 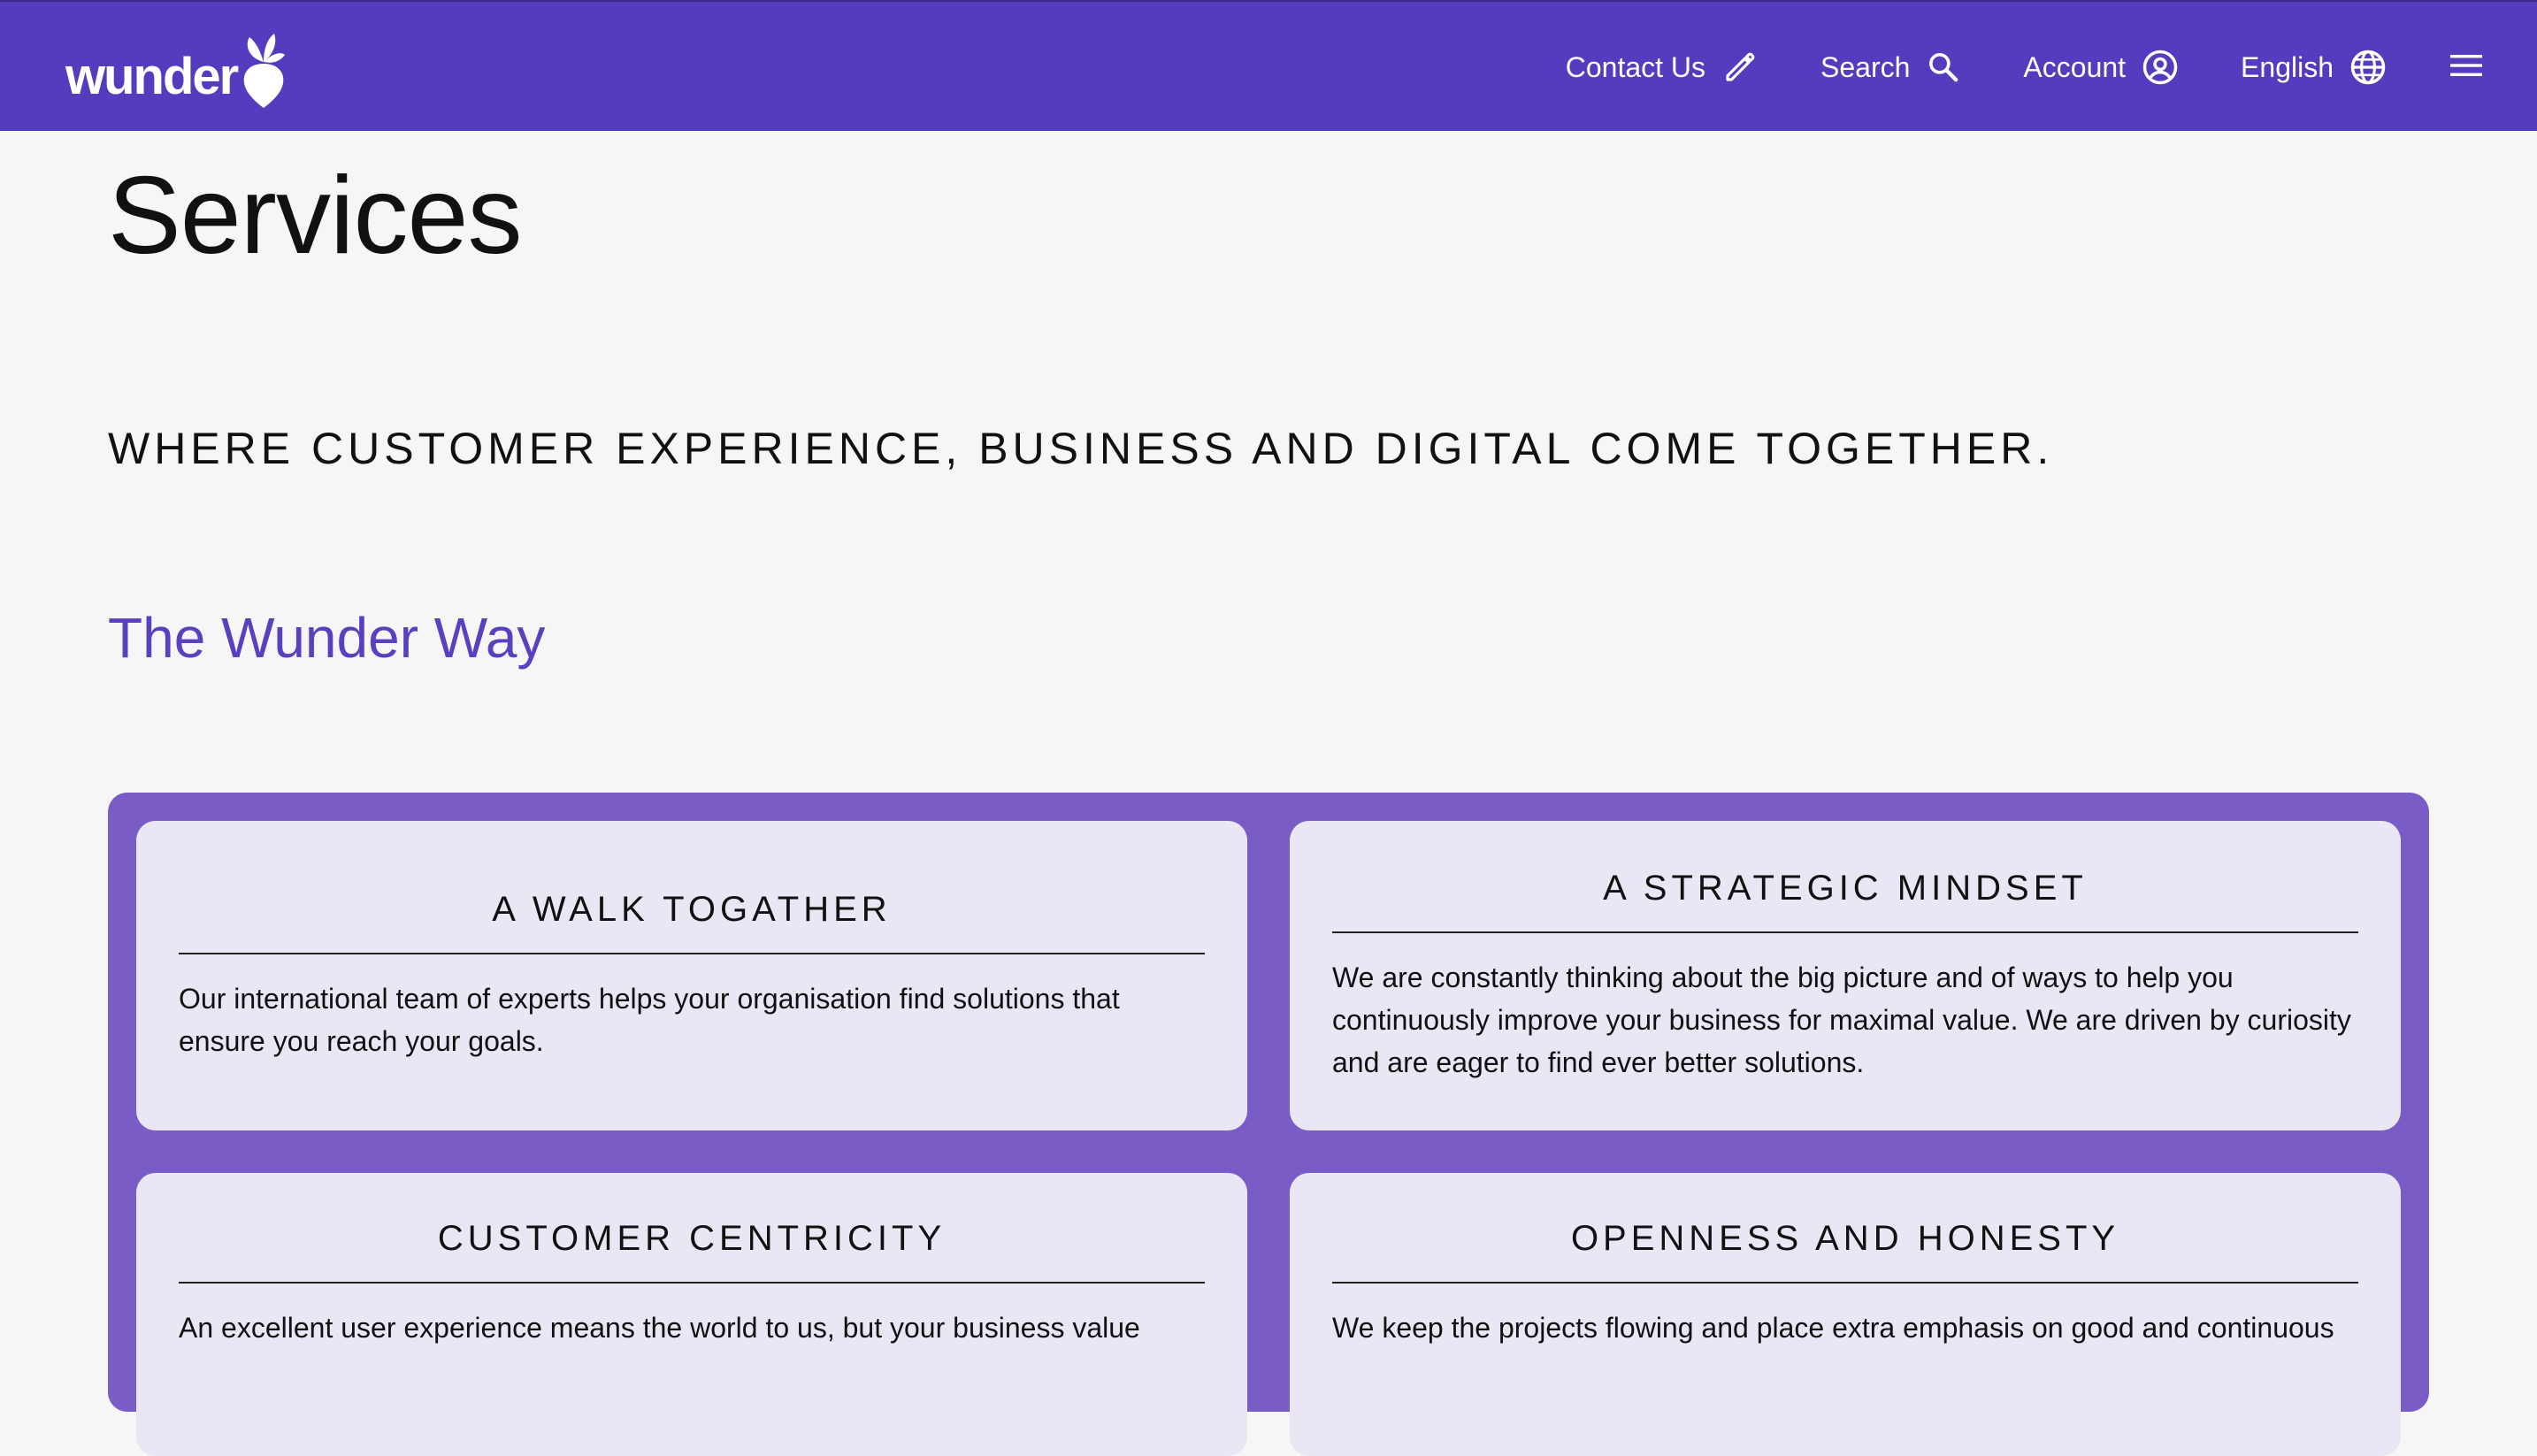 What do you see at coordinates (264, 71) in the screenshot?
I see `beet-logo-icon` at bounding box center [264, 71].